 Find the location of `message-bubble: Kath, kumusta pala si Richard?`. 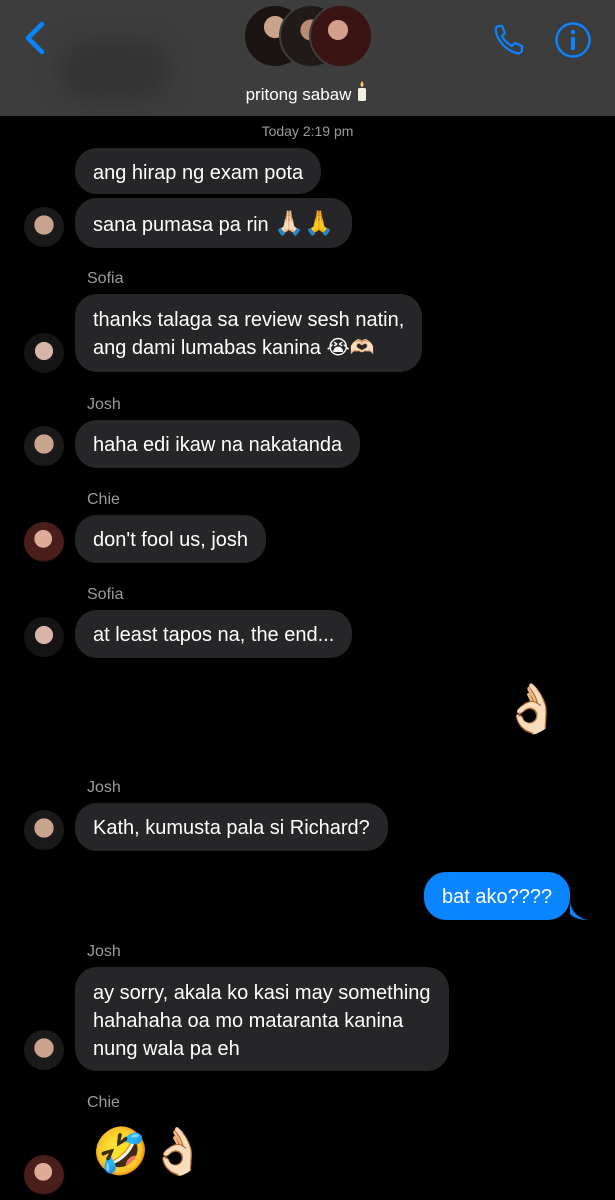

message-bubble: Kath, kumusta pala si Richard? is located at coordinates (231, 827).